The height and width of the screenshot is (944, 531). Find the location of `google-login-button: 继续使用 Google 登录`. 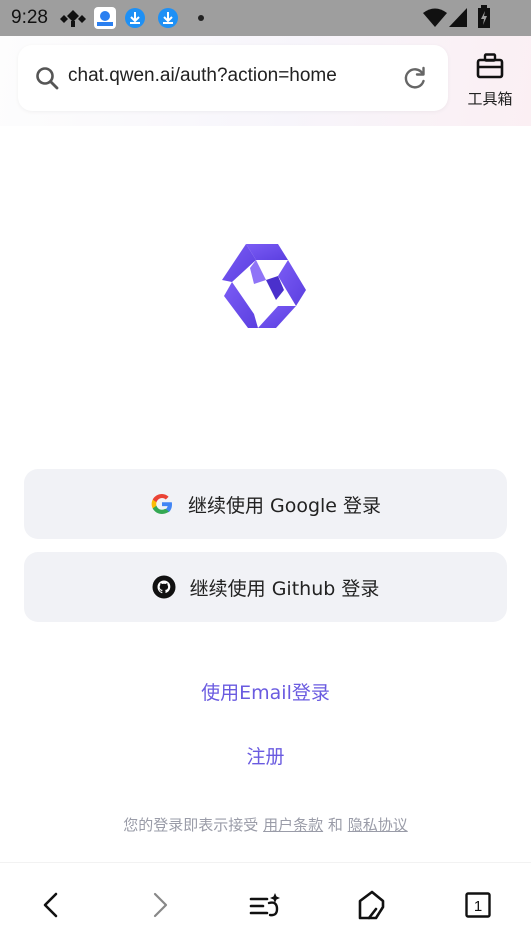

google-login-button: 继续使用 Google 登录 is located at coordinates (265, 504).